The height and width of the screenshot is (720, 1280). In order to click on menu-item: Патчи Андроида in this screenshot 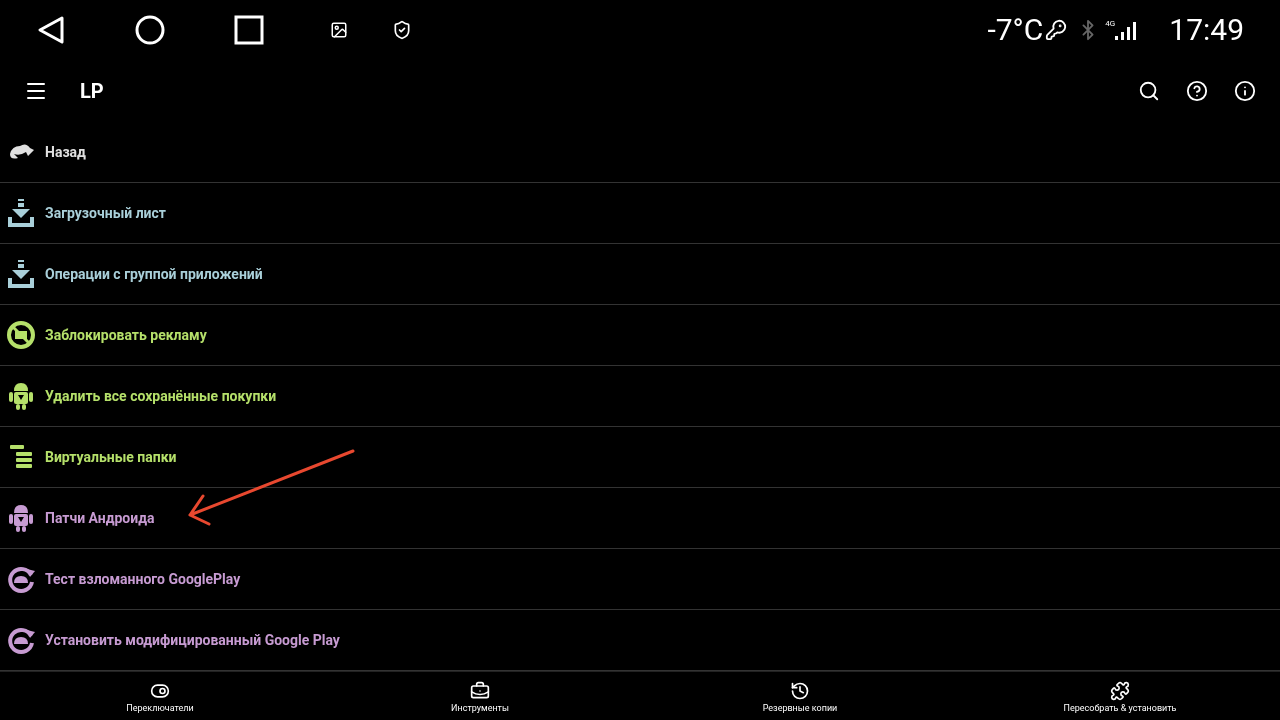, I will do `click(640, 518)`.